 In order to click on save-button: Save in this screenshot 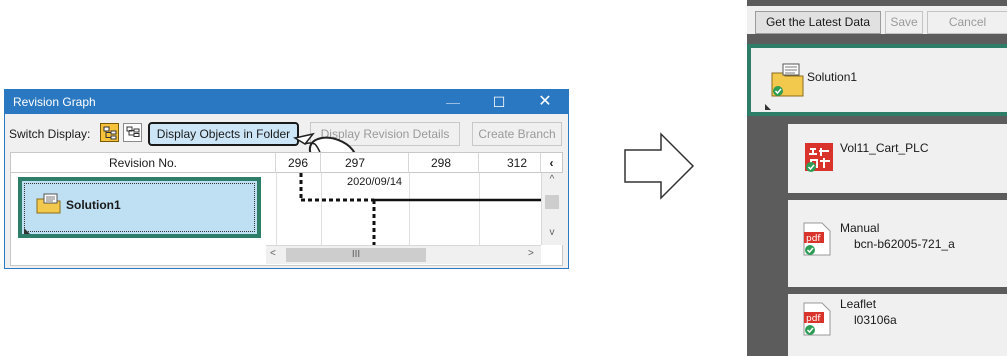, I will do `click(904, 22)`.